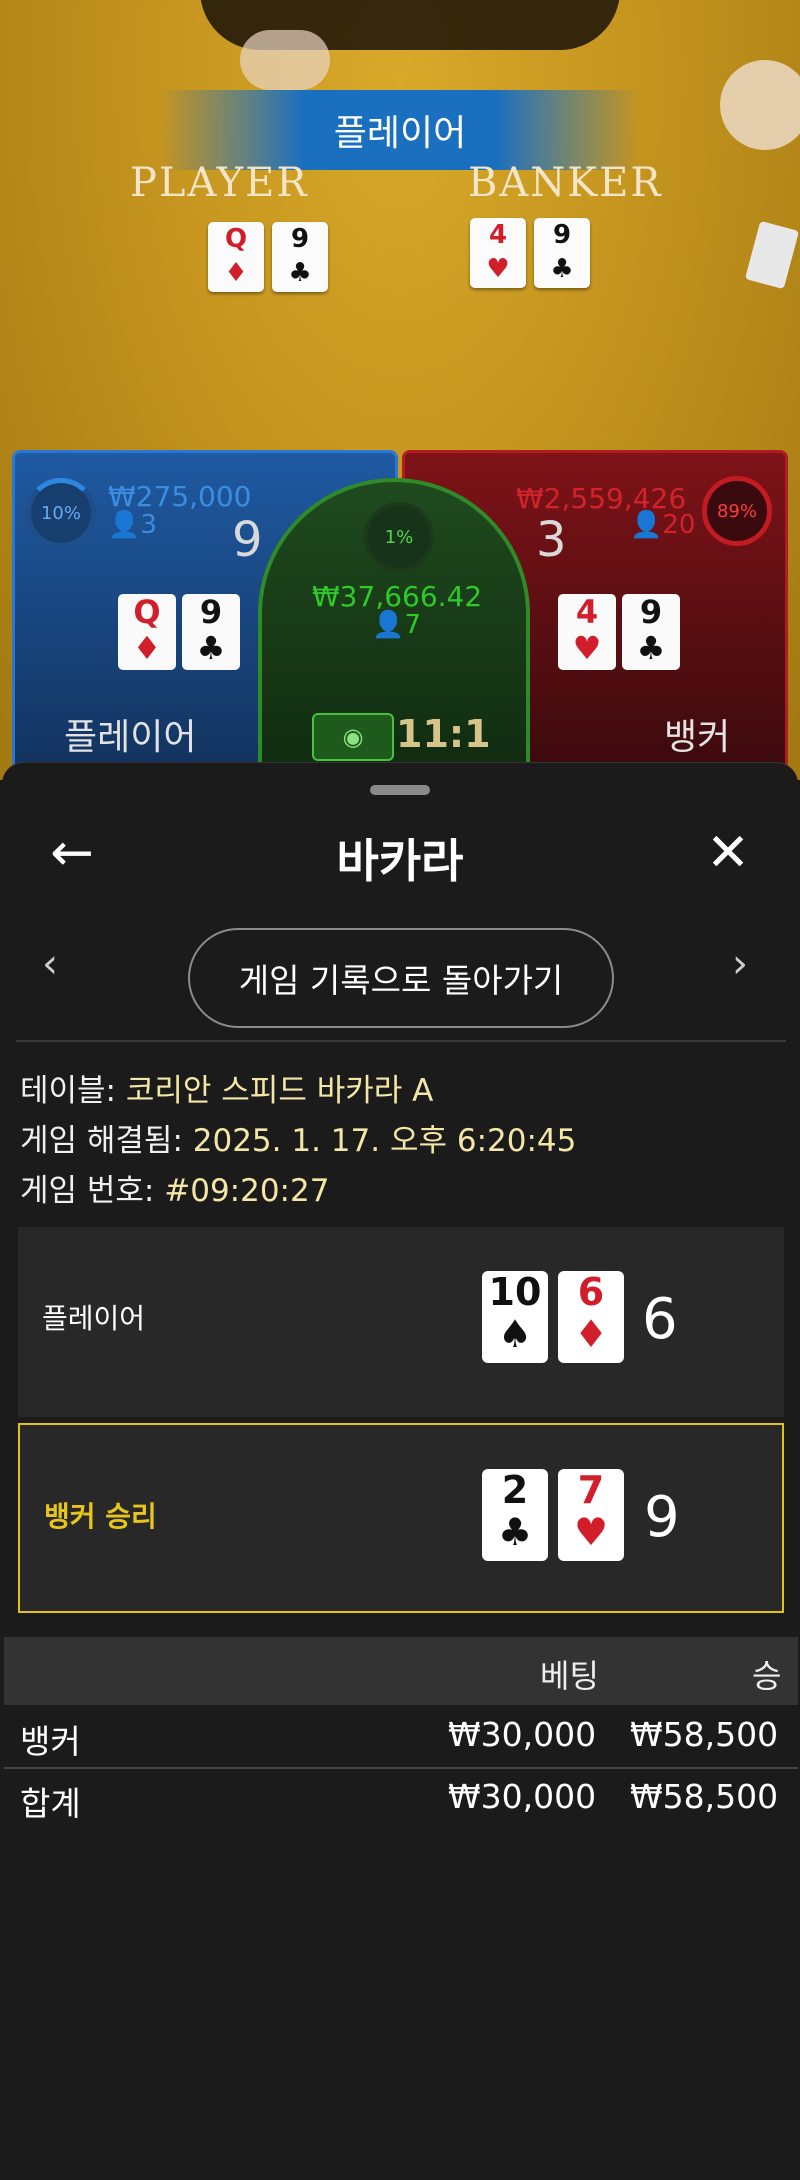 This screenshot has height=2180, width=800. What do you see at coordinates (728, 853) in the screenshot?
I see `close-icon: ✕` at bounding box center [728, 853].